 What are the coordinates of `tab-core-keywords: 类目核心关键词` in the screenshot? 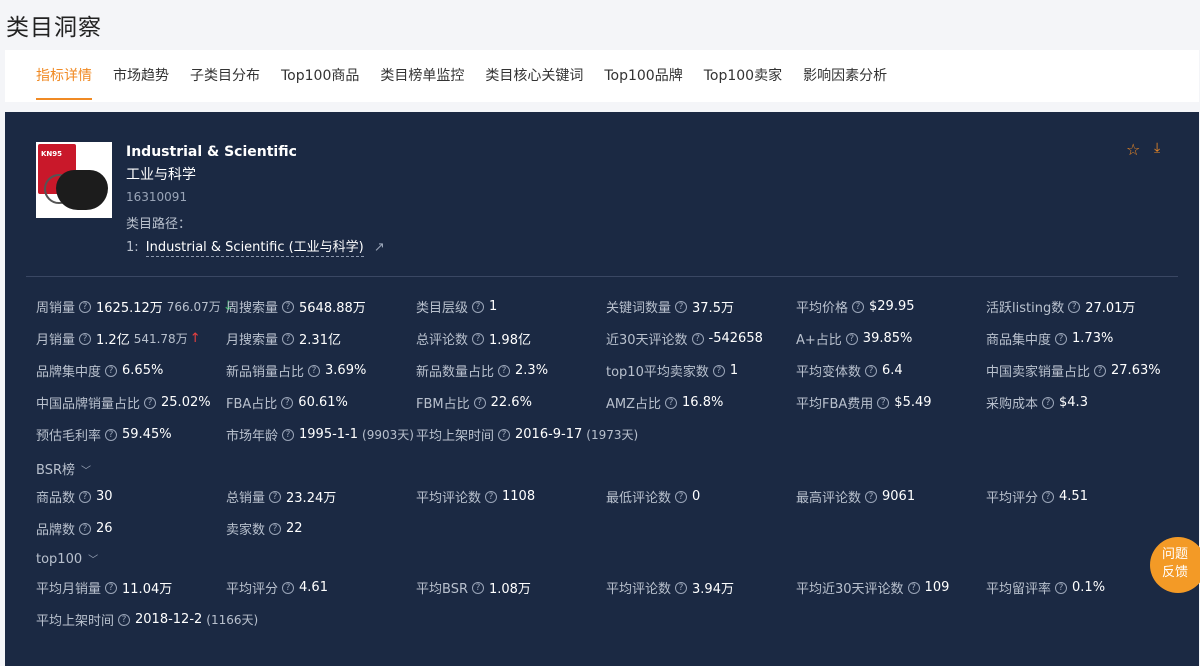 It's located at (534, 76).